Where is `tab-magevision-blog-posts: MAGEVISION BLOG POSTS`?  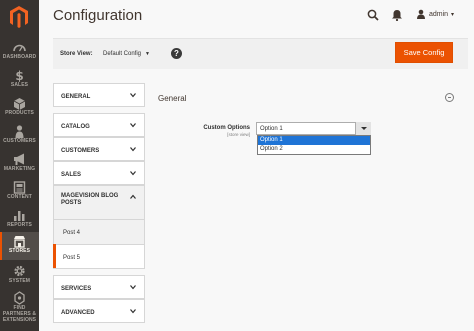
tab-magevision-blog-posts: MAGEVISION BLOG POSTS is located at coordinates (99, 202).